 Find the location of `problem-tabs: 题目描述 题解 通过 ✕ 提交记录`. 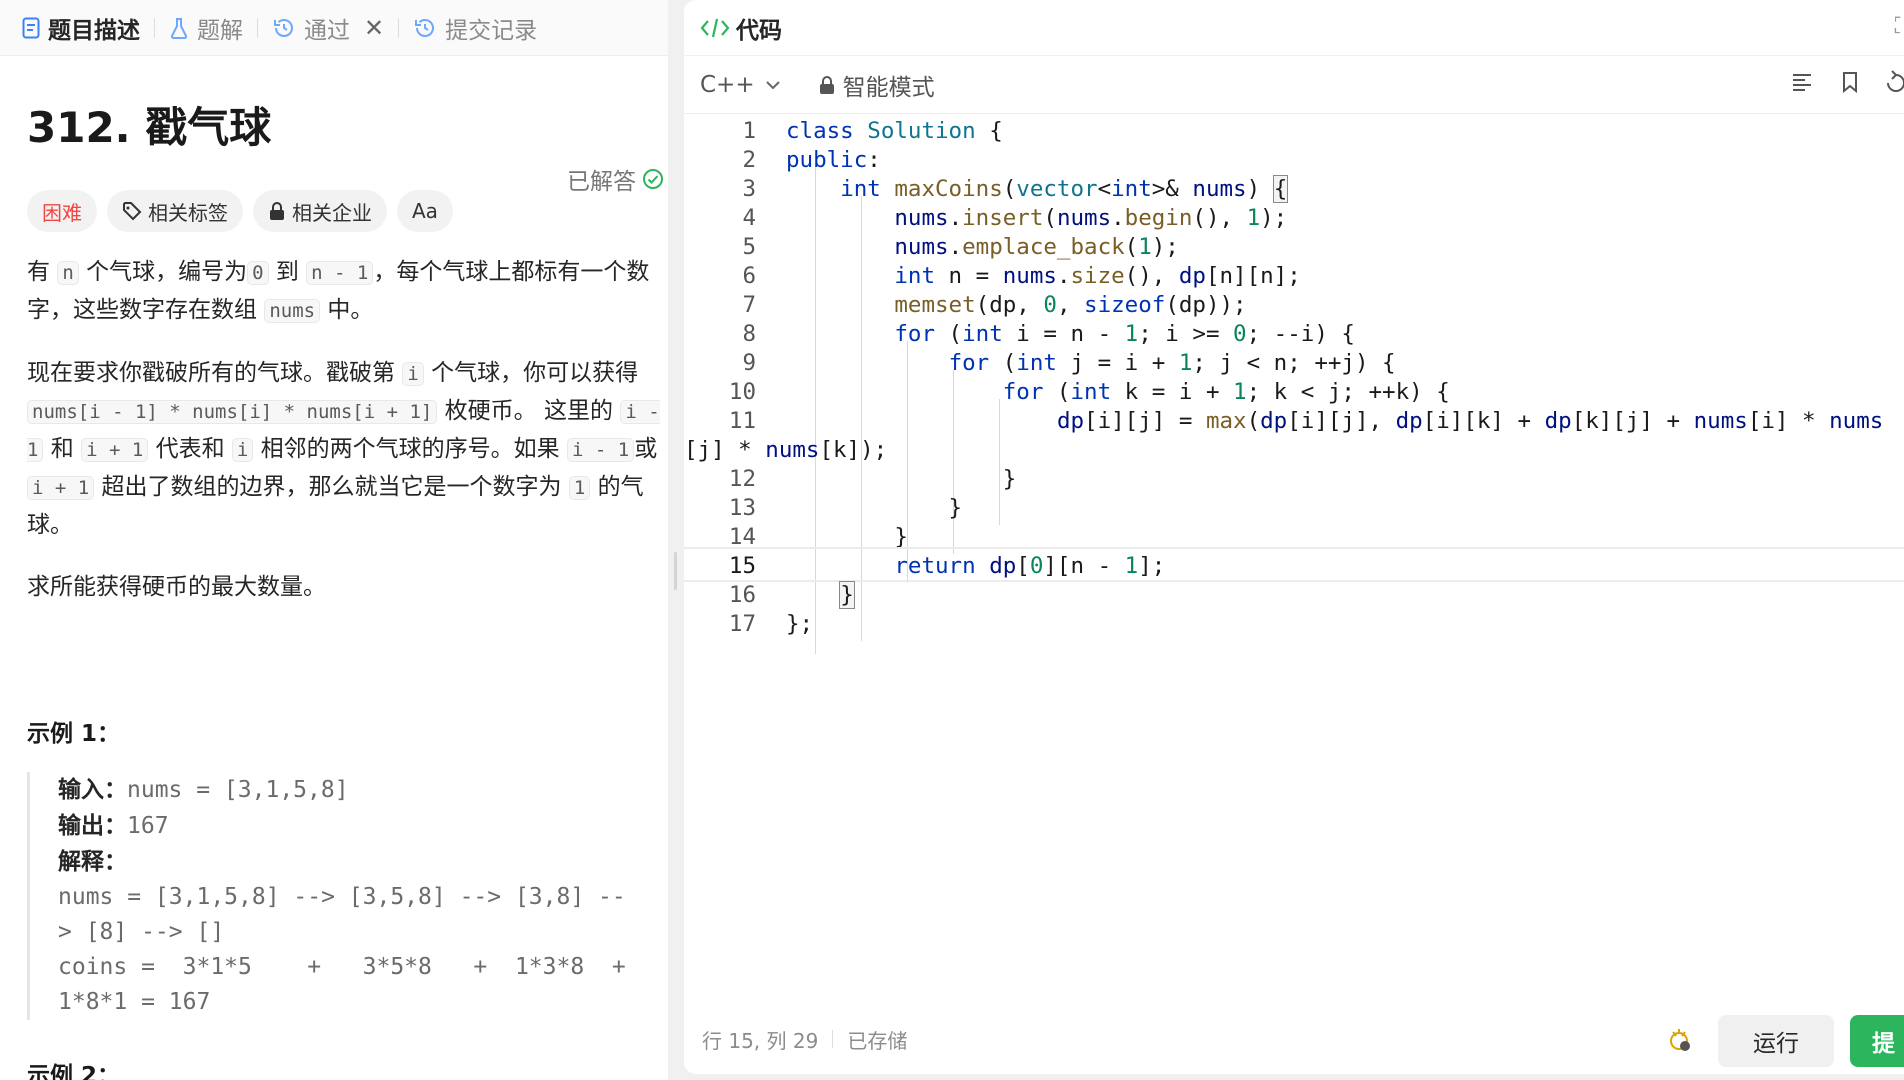

problem-tabs: 题目描述 题解 通过 ✕ 提交记录 is located at coordinates (334, 28).